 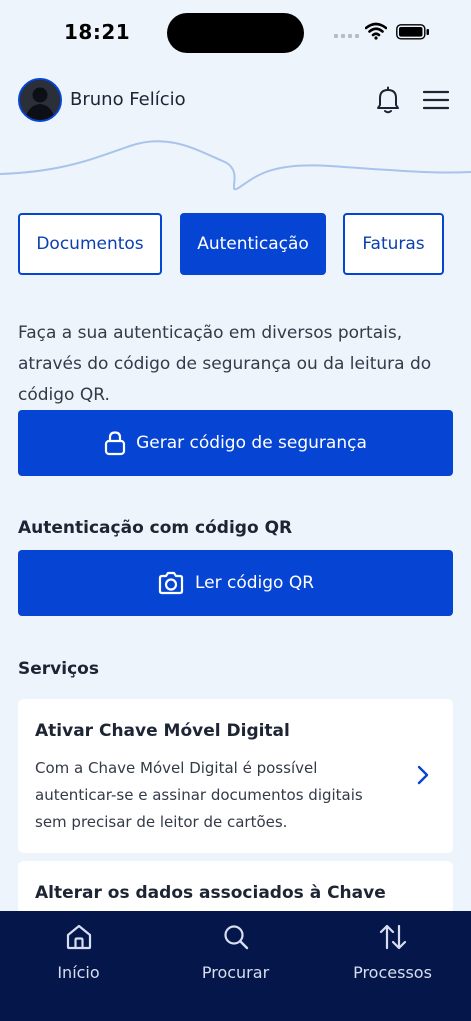 I want to click on avatar, so click(x=40, y=100).